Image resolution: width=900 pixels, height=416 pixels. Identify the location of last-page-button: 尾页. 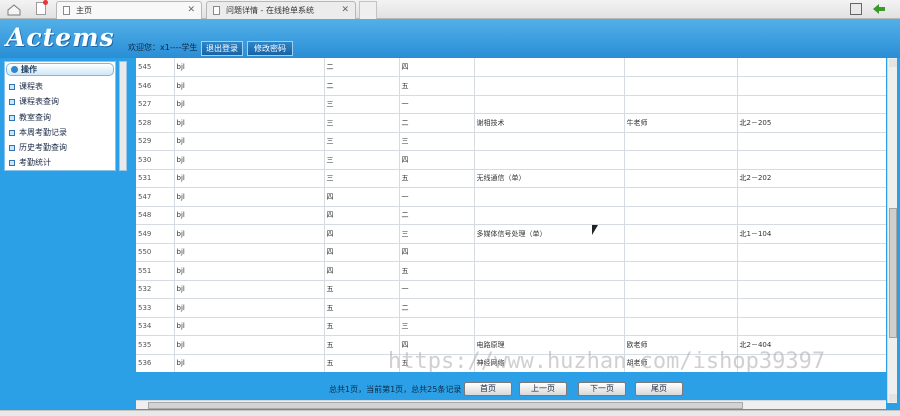
(659, 389).